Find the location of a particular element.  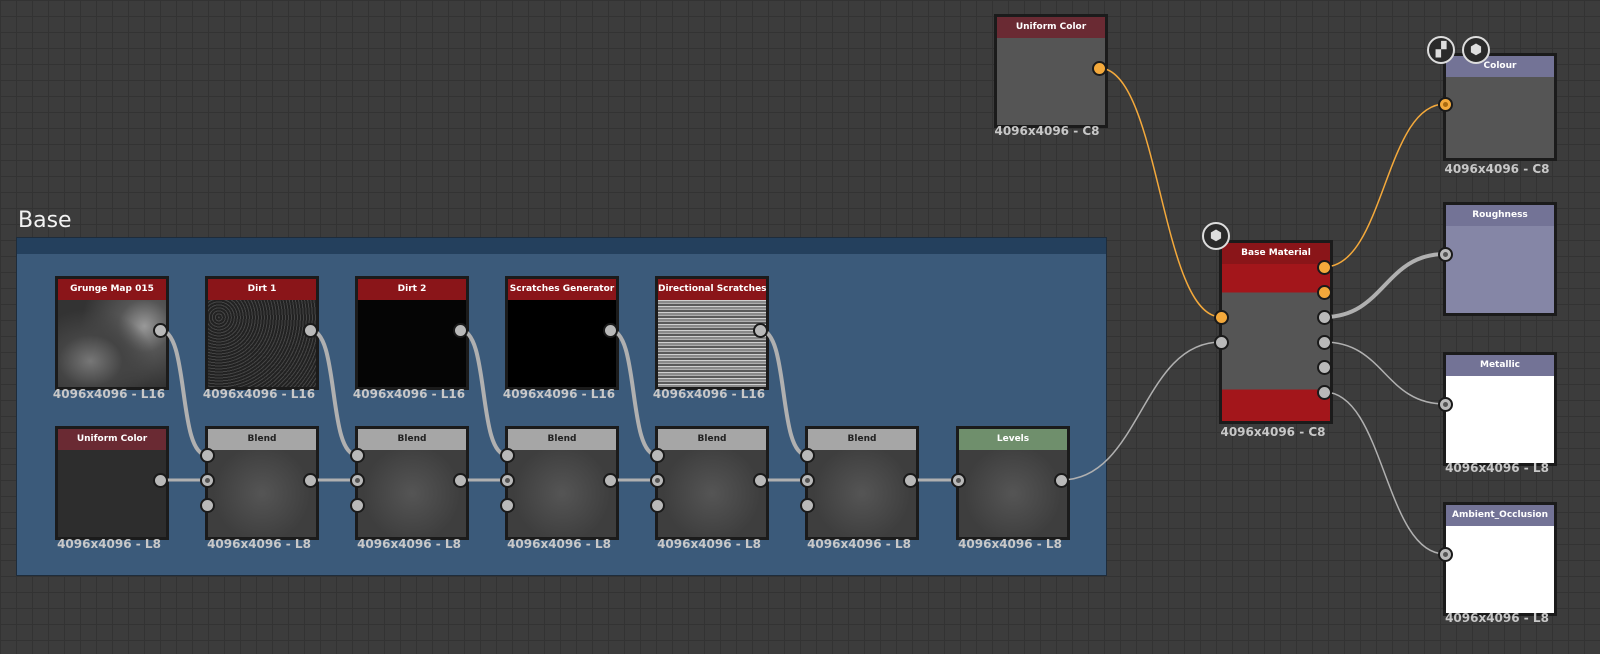

node-grunge-map: Grunge Map 015 is located at coordinates (112, 333).